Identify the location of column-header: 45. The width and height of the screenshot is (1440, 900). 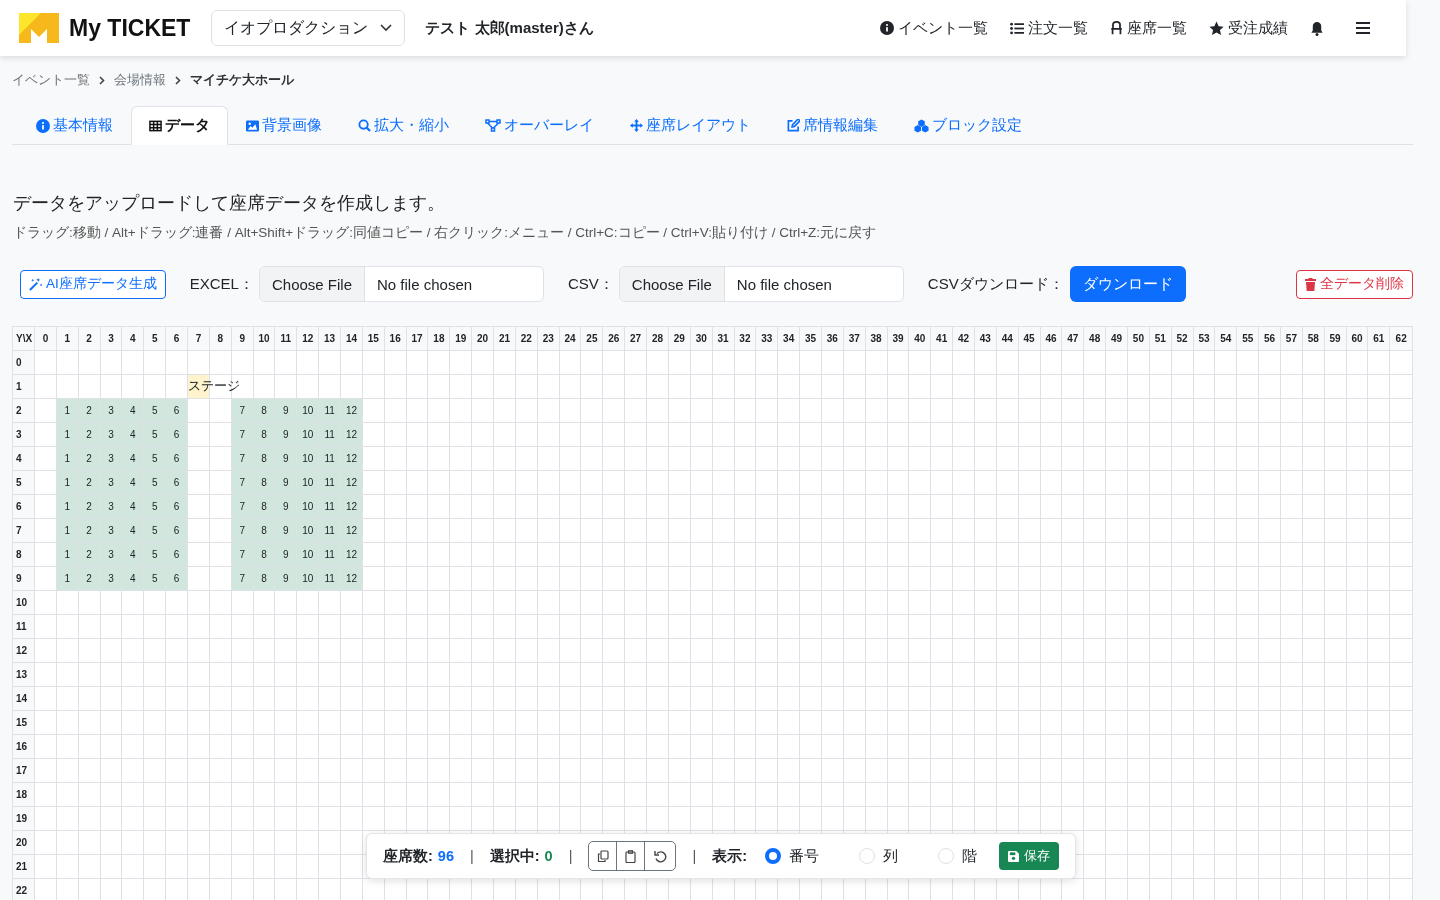
(1029, 338).